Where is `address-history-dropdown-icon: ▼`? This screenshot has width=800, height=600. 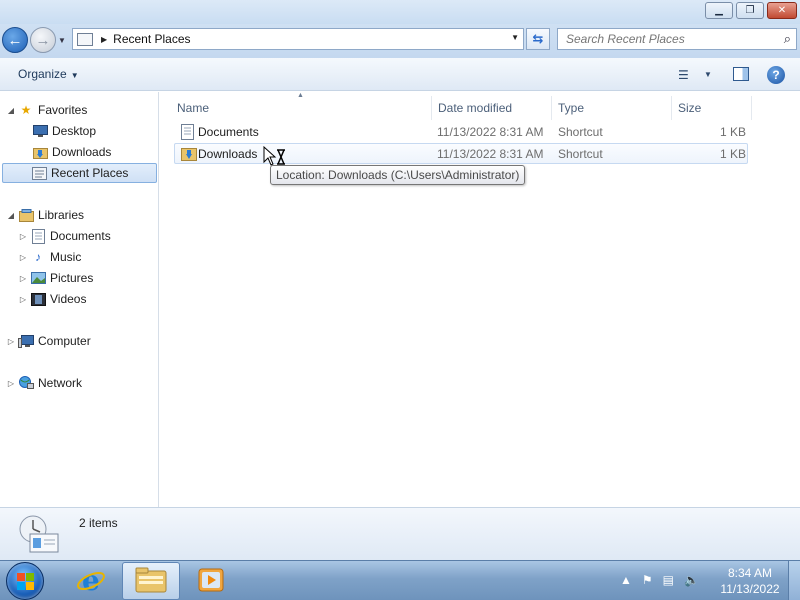
address-history-dropdown-icon: ▼ is located at coordinates (515, 37).